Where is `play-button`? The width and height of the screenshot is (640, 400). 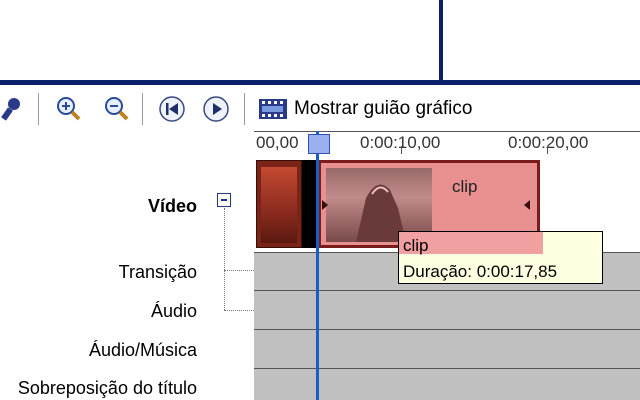
play-button is located at coordinates (216, 109).